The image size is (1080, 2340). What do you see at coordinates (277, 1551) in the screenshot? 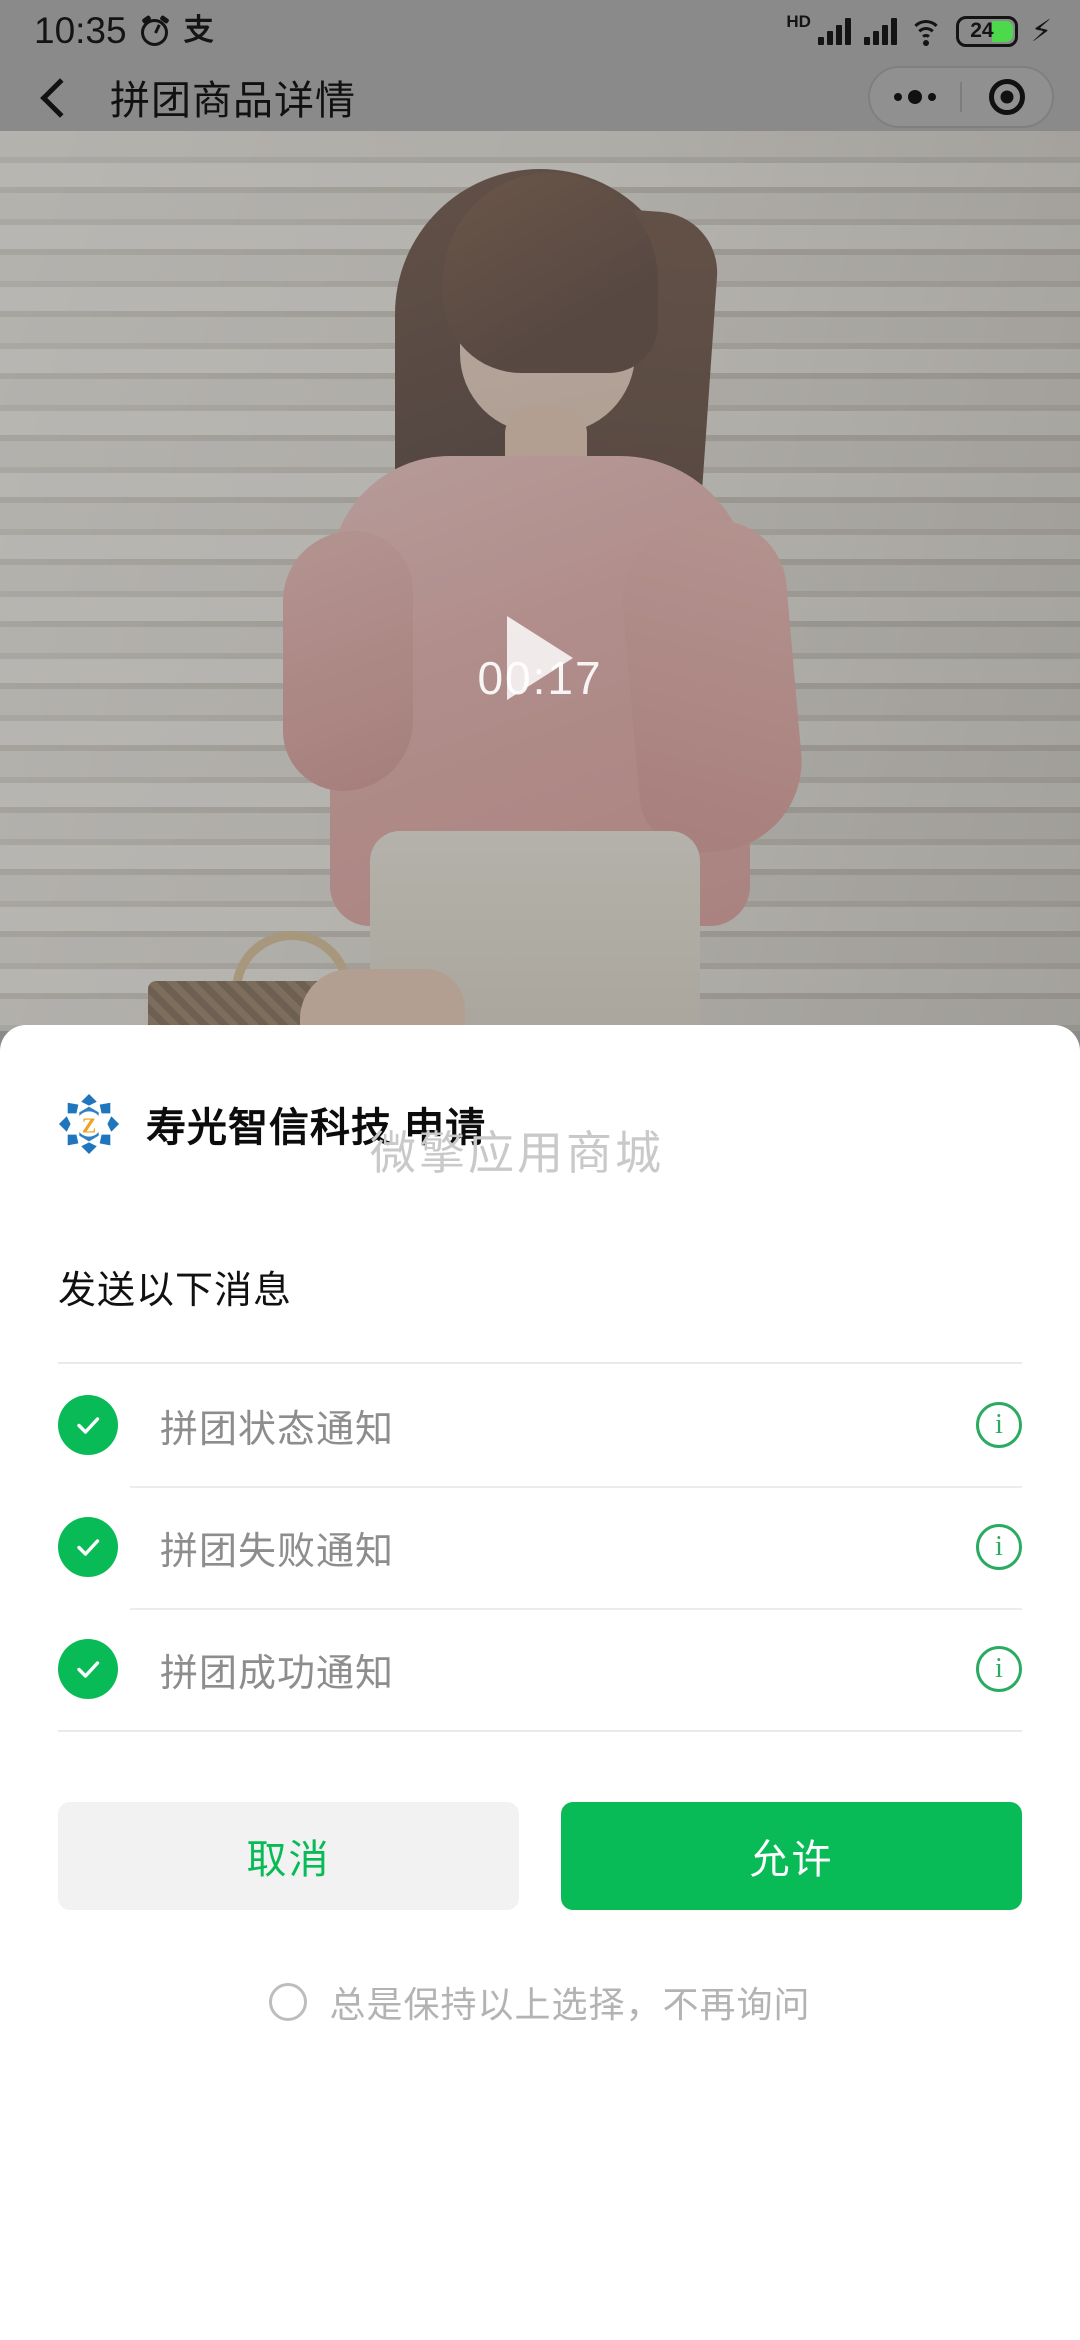
I see `permission-label: 拼团失败通知` at bounding box center [277, 1551].